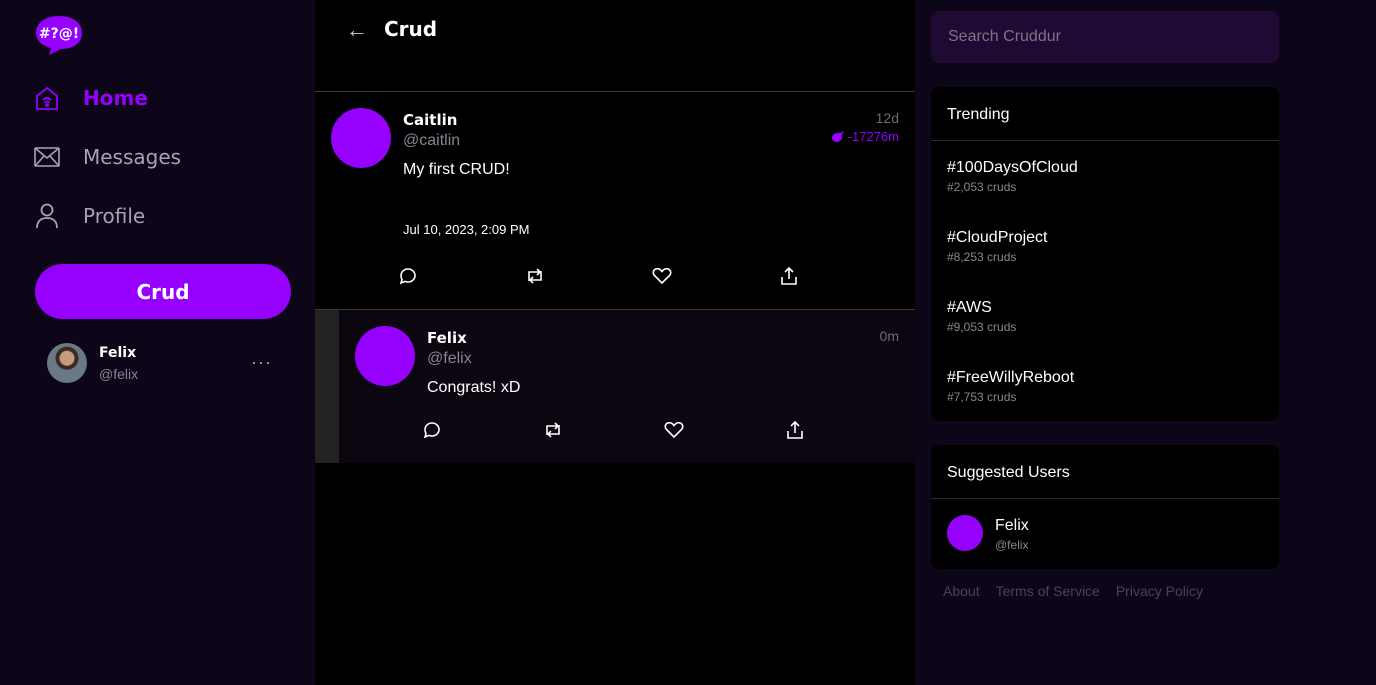 This screenshot has height=685, width=1376. Describe the element at coordinates (163, 291) in the screenshot. I see `crud-button: Crud` at that location.